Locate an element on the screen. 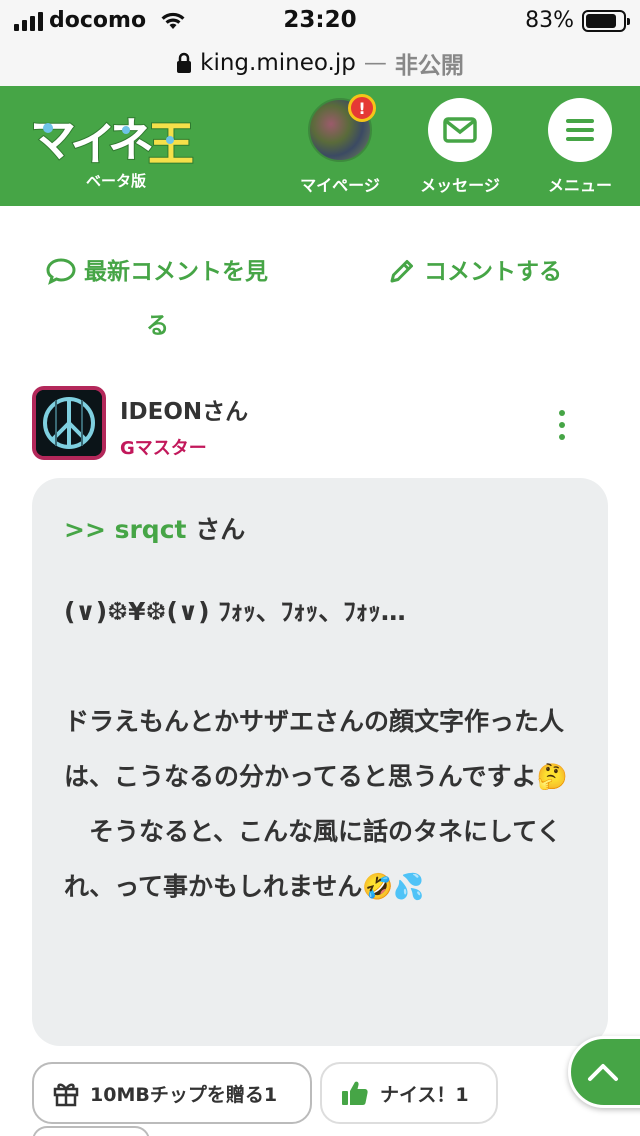 Image resolution: width=640 pixels, height=1136 pixels. nav-mypage: ! マイページ is located at coordinates (340, 145).